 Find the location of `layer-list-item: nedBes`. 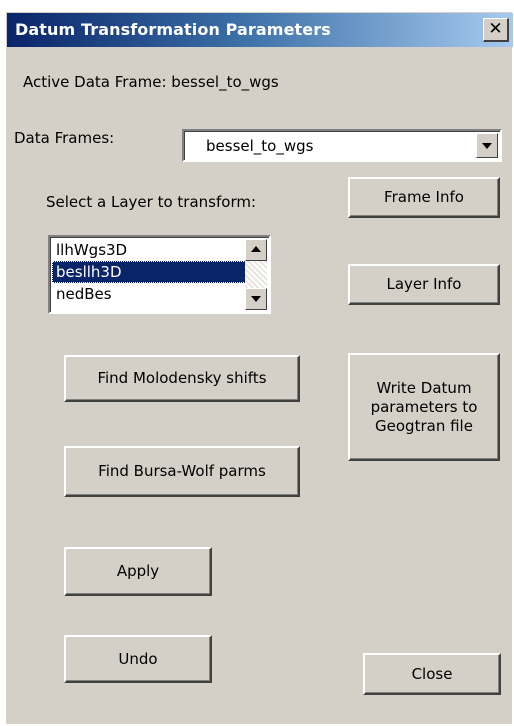

layer-list-item: nedBes is located at coordinates (150, 294).